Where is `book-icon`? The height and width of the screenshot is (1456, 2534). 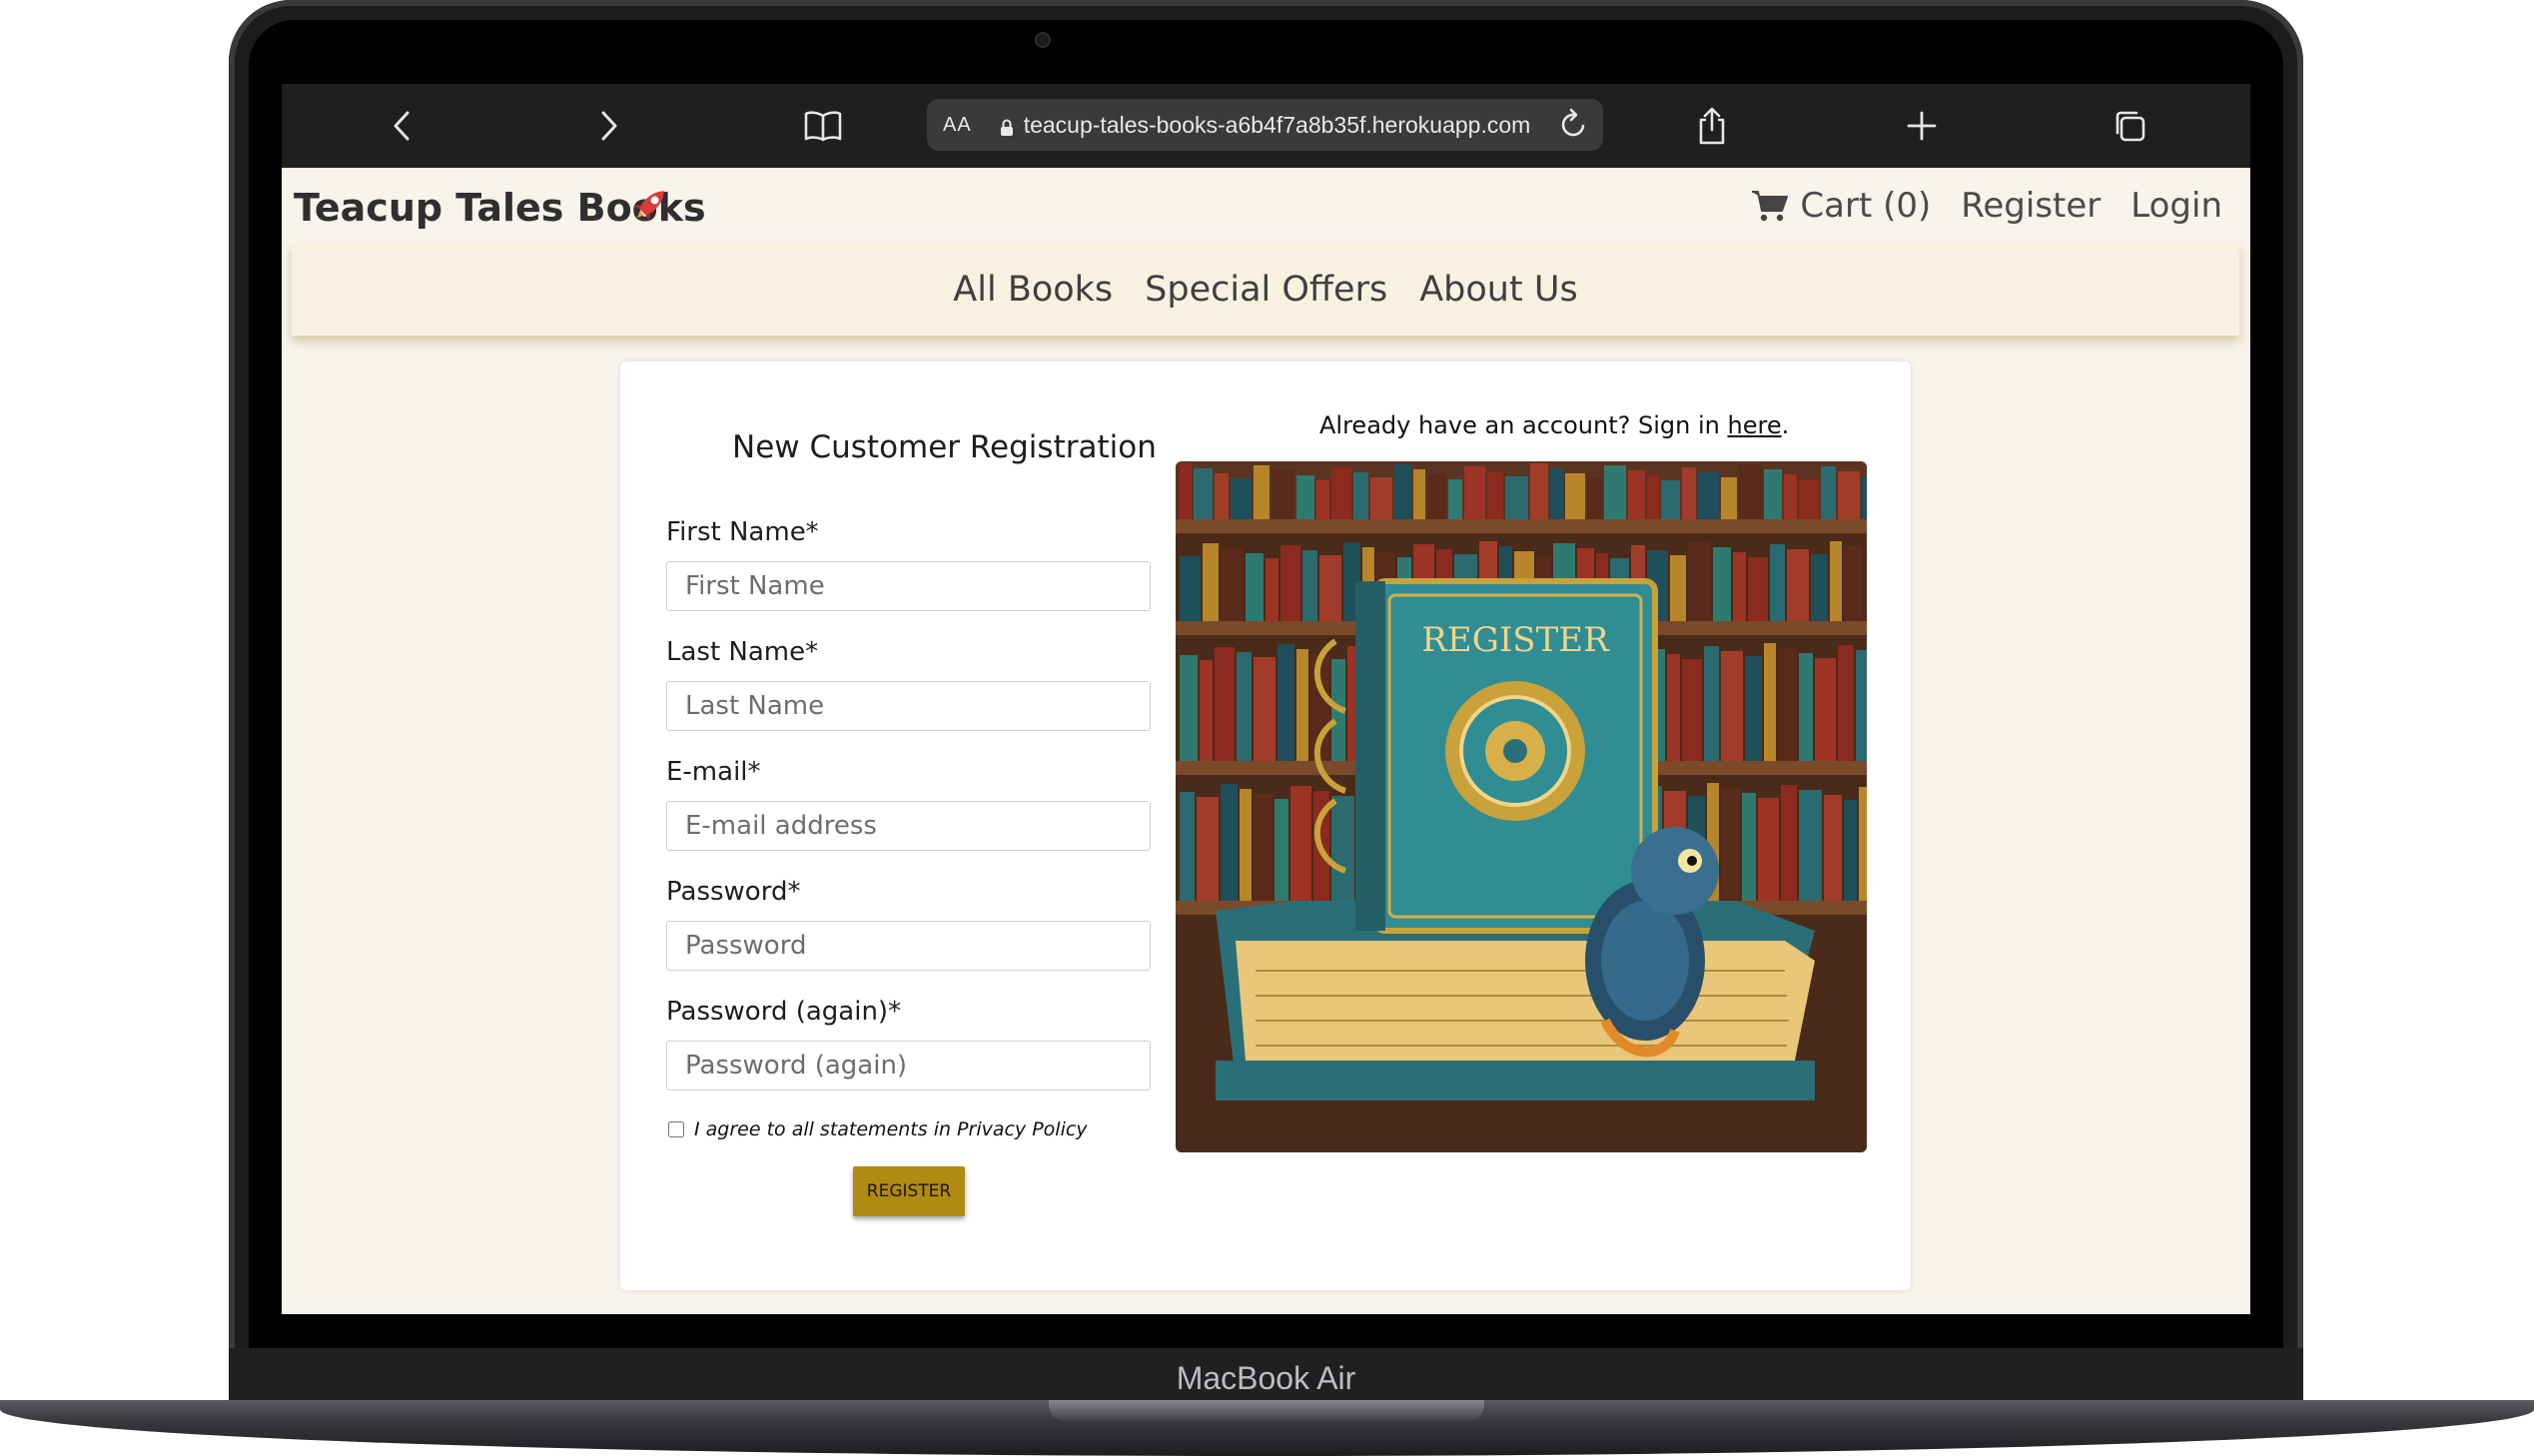
book-icon is located at coordinates (823, 126).